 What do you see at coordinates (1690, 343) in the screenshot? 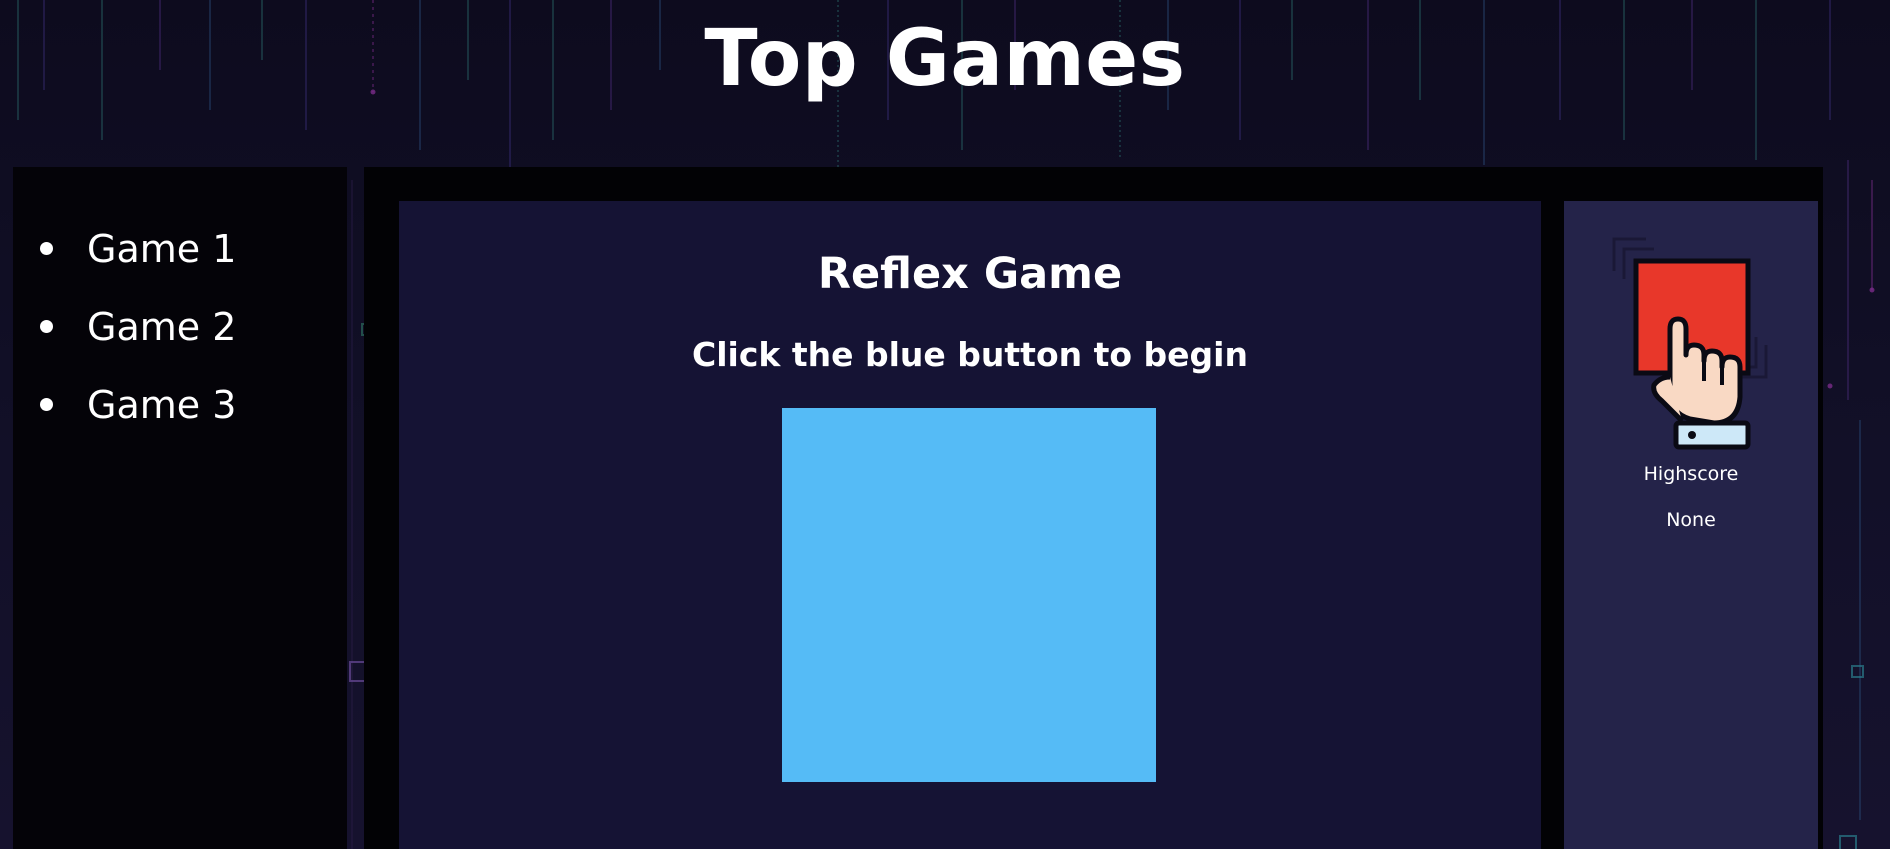
I see `hand-pressing-button-icon` at bounding box center [1690, 343].